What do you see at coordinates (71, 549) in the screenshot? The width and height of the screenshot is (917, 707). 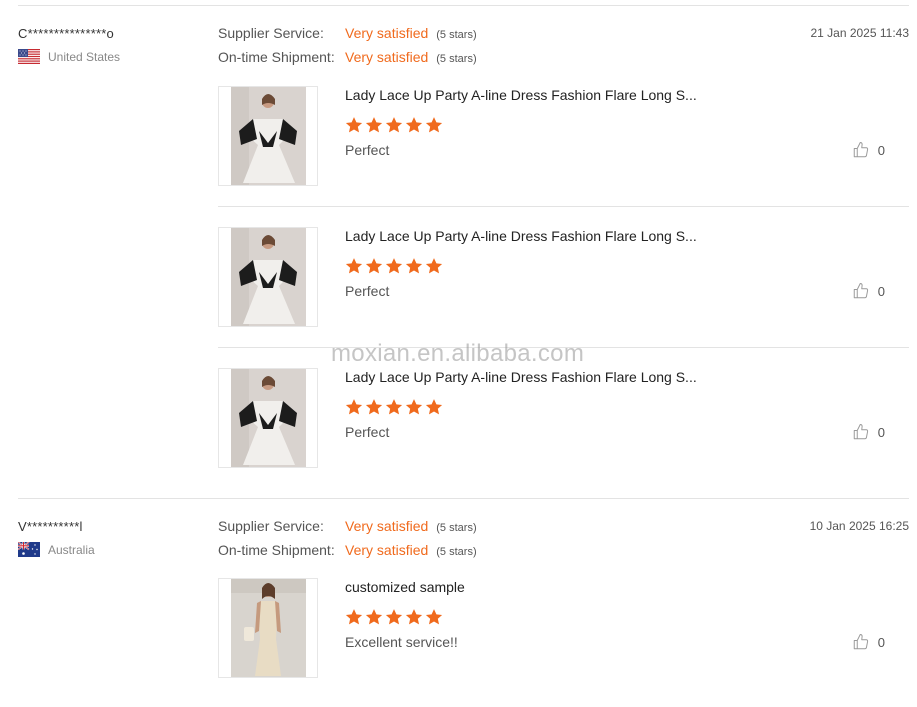 I see `country-label: Australia` at bounding box center [71, 549].